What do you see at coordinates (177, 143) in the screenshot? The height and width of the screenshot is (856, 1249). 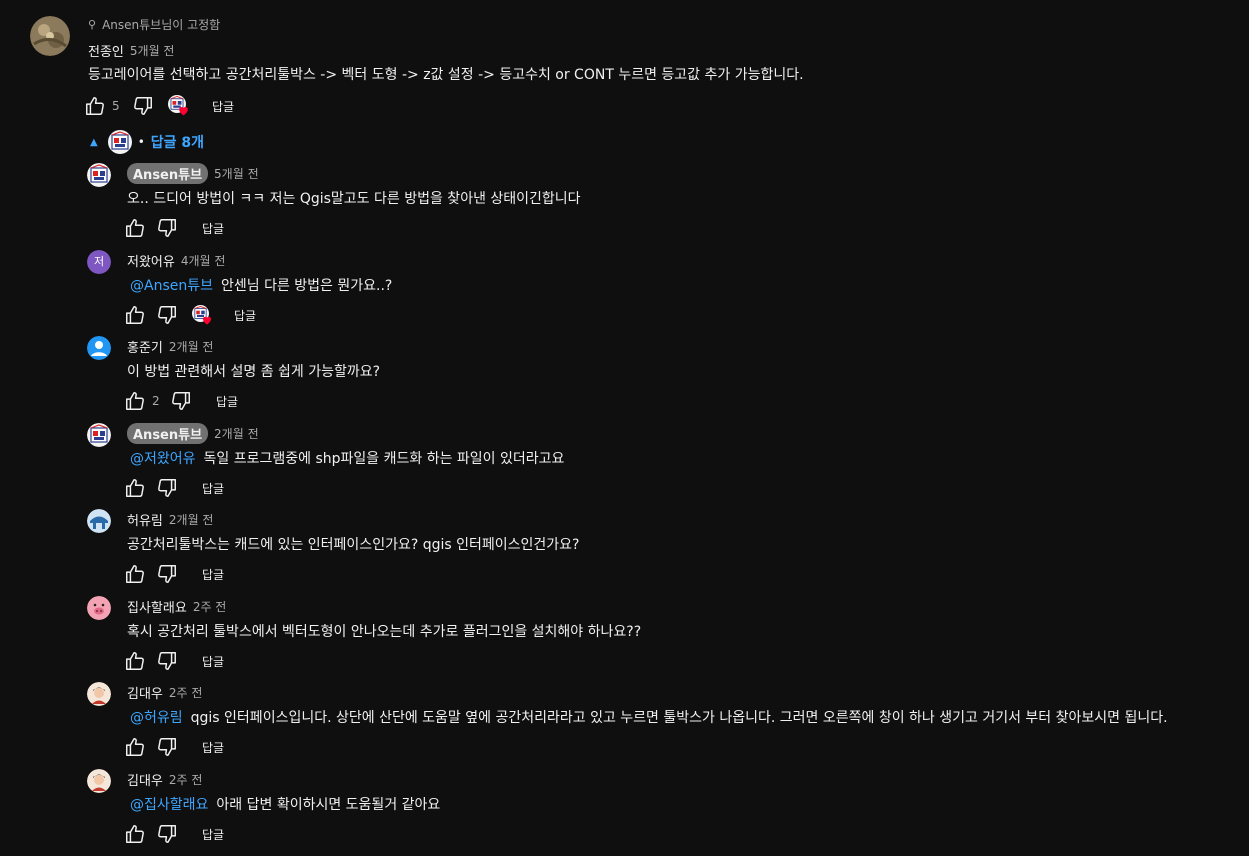 I see `replies-count-label: 답글 8개` at bounding box center [177, 143].